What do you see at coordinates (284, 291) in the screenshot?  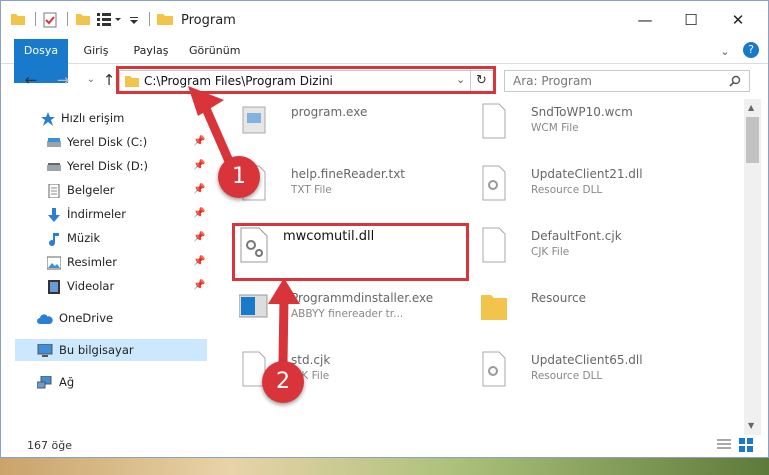 I see `arrow-2-head` at bounding box center [284, 291].